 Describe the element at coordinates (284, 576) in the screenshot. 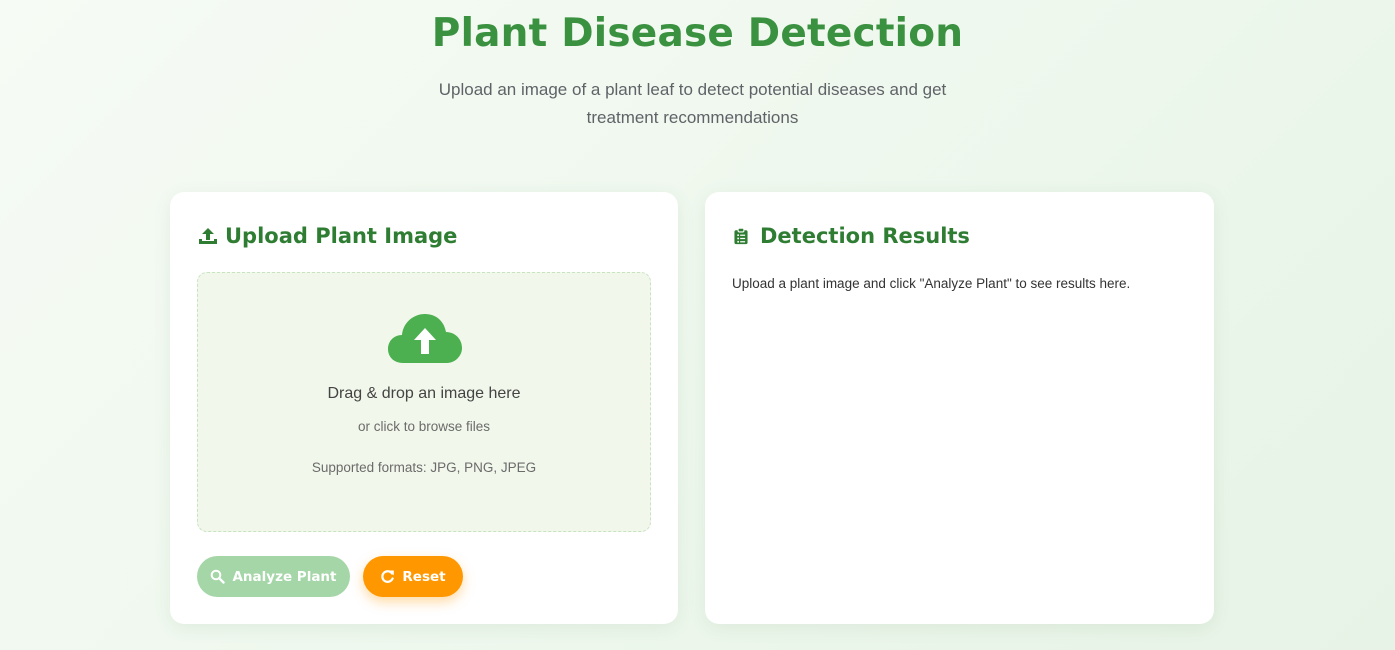

I see `analyze-plant-label: Analyze Plant` at that location.